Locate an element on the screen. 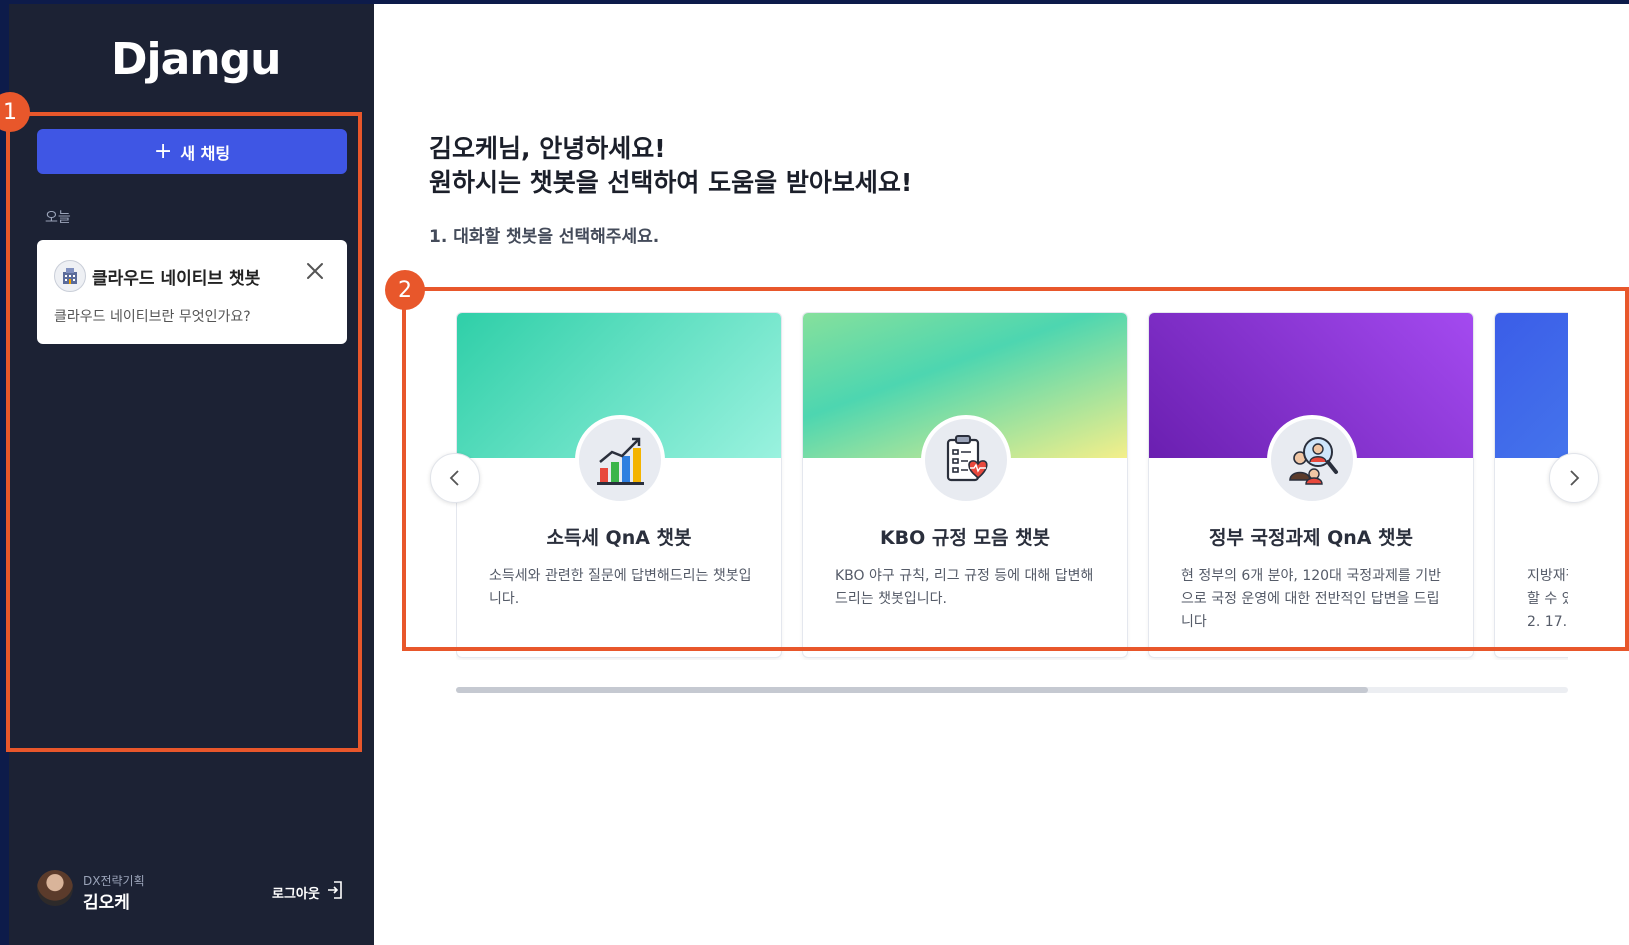 This screenshot has width=1629, height=945. scrollbar-thumb is located at coordinates (912, 690).